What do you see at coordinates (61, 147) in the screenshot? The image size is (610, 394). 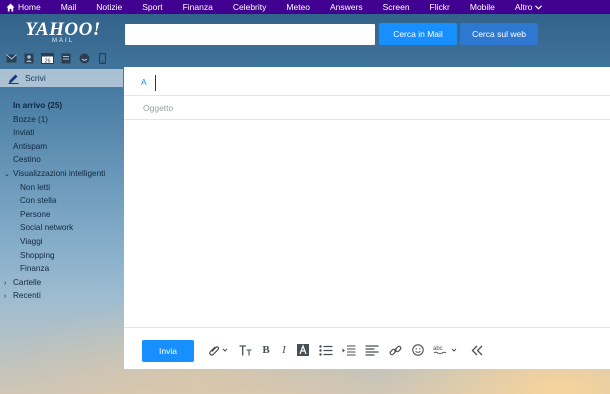 I see `folder-spam: Antispam` at bounding box center [61, 147].